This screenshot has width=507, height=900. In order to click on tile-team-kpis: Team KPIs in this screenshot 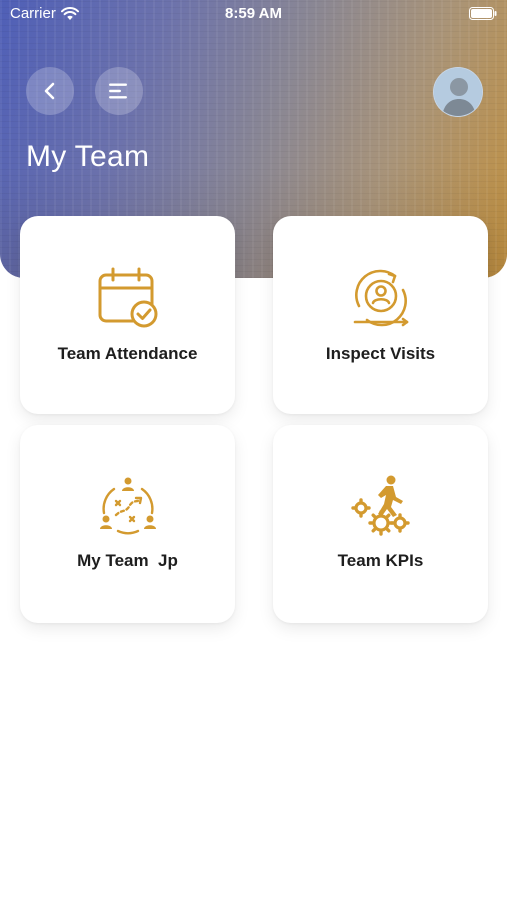, I will do `click(380, 524)`.